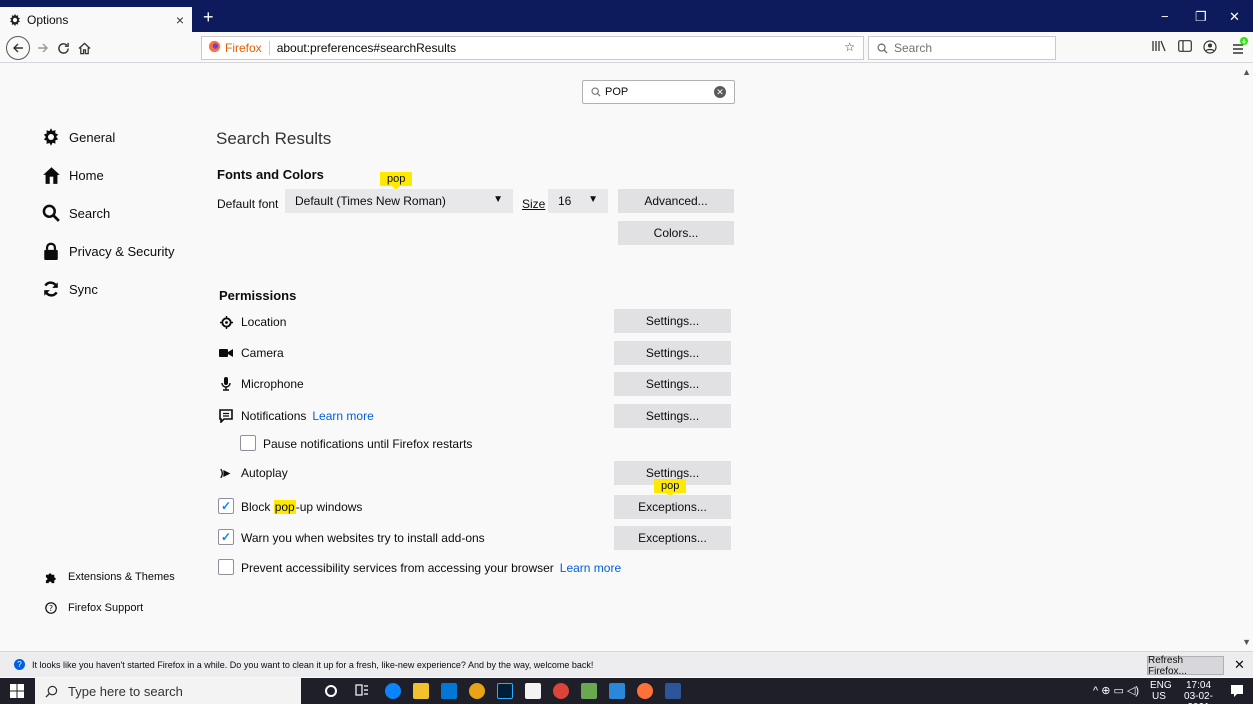  What do you see at coordinates (1240, 46) in the screenshot?
I see `menu-update-icon` at bounding box center [1240, 46].